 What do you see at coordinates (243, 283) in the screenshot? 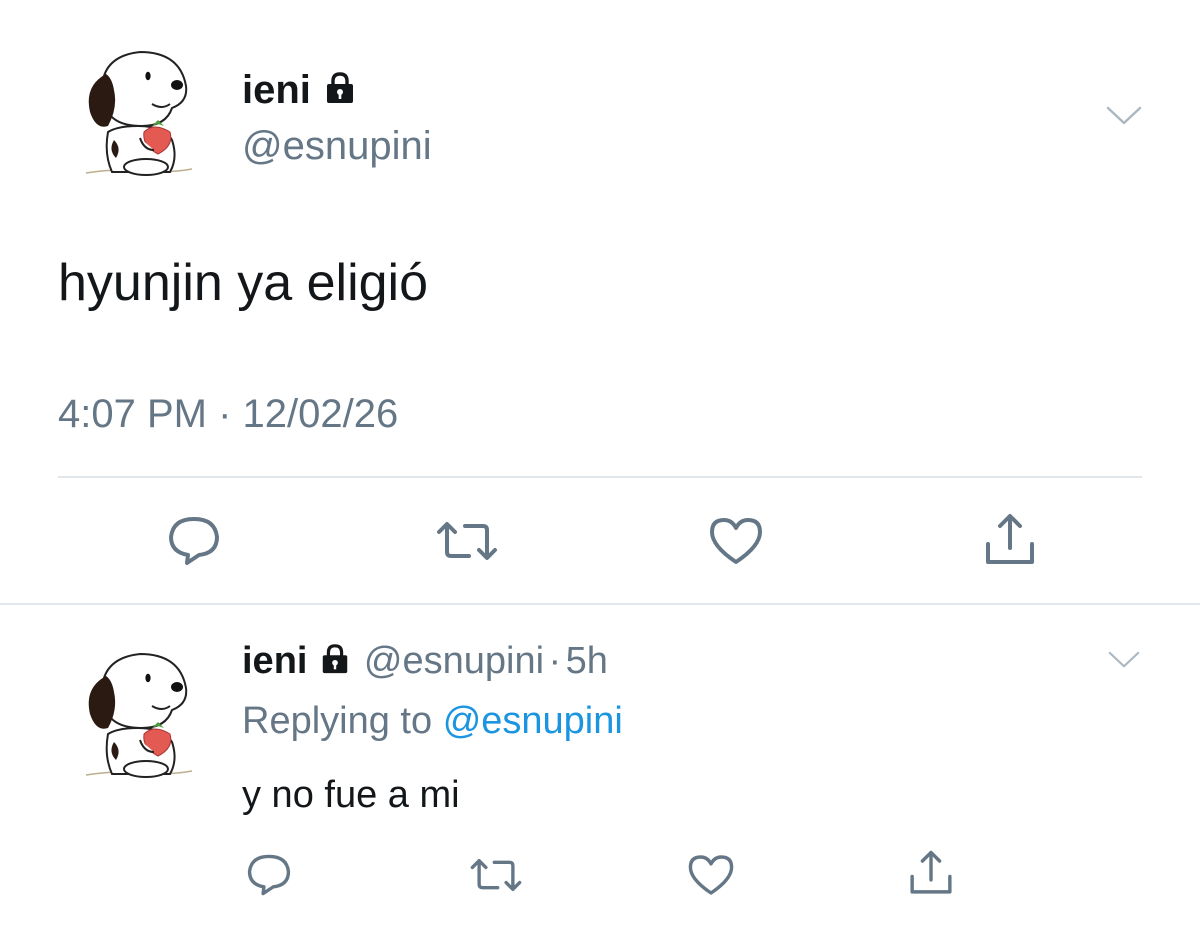
I see `main-tweet-text: hyunjin ya eligió` at bounding box center [243, 283].